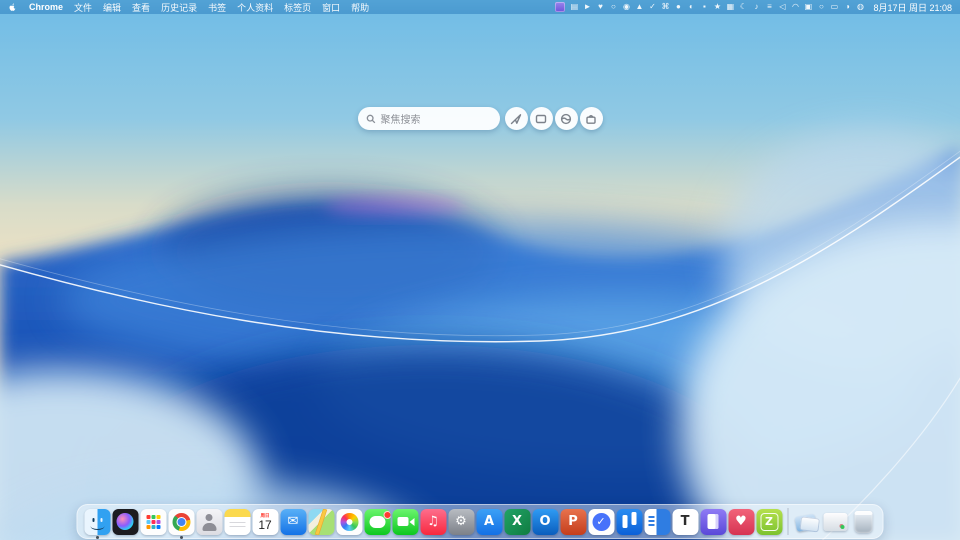 This screenshot has width=960, height=540. I want to click on powerpoint-glyph: P, so click(573, 521).